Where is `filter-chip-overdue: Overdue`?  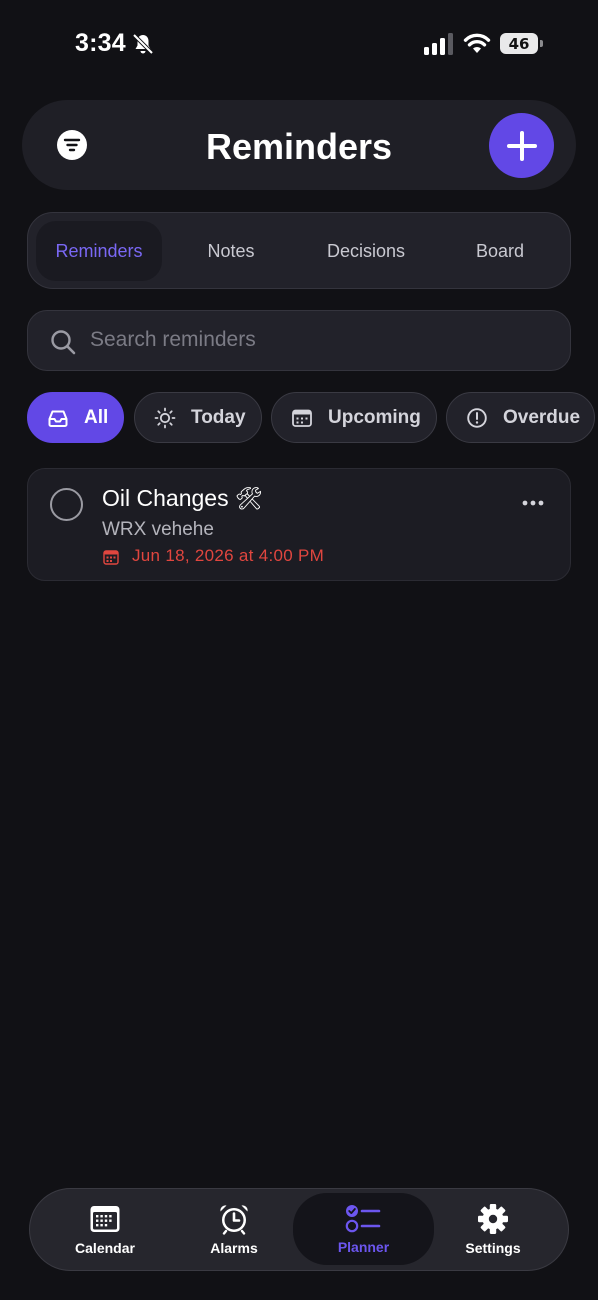
filter-chip-overdue: Overdue is located at coordinates (520, 417).